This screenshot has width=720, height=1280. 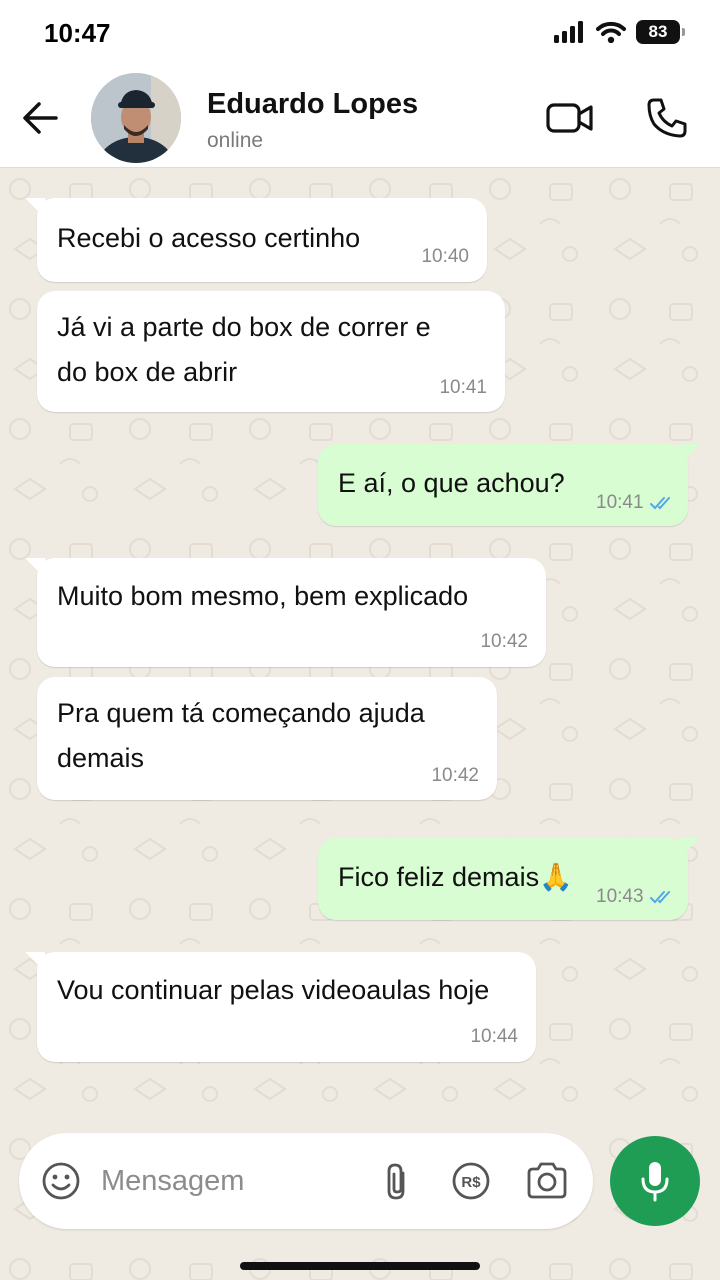 What do you see at coordinates (445, 256) in the screenshot?
I see `message-time: 10:40` at bounding box center [445, 256].